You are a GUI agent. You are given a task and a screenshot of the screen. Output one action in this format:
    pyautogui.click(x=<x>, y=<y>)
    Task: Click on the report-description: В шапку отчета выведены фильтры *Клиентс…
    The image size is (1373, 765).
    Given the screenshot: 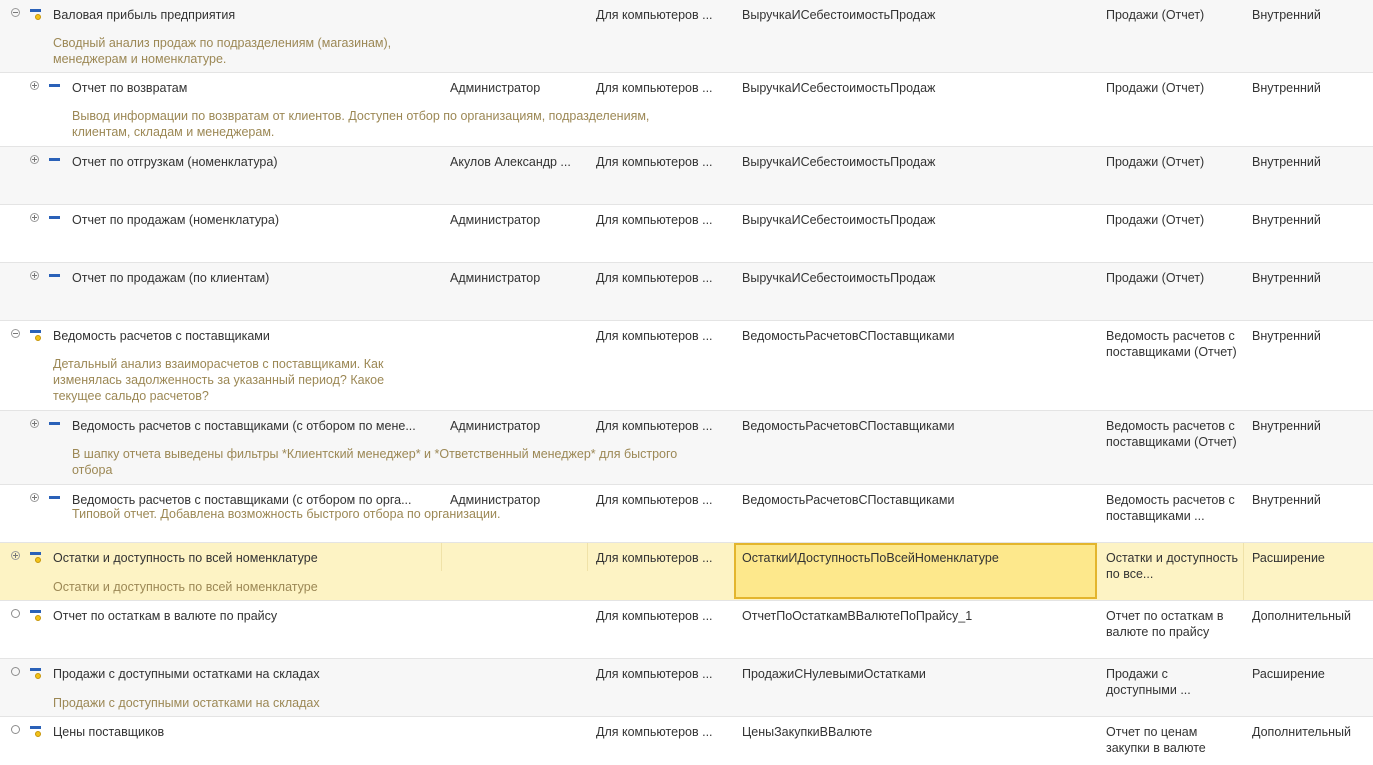 What is the action you would take?
    pyautogui.click(x=375, y=462)
    